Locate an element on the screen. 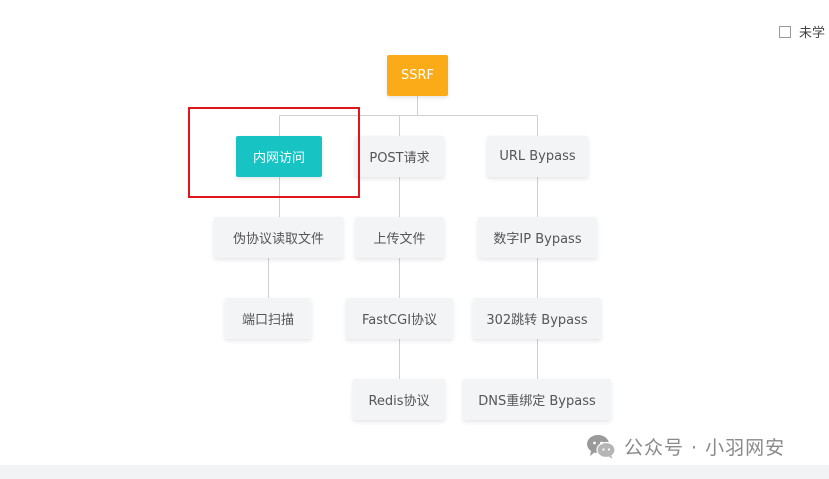  footer-bar is located at coordinates (414, 472).